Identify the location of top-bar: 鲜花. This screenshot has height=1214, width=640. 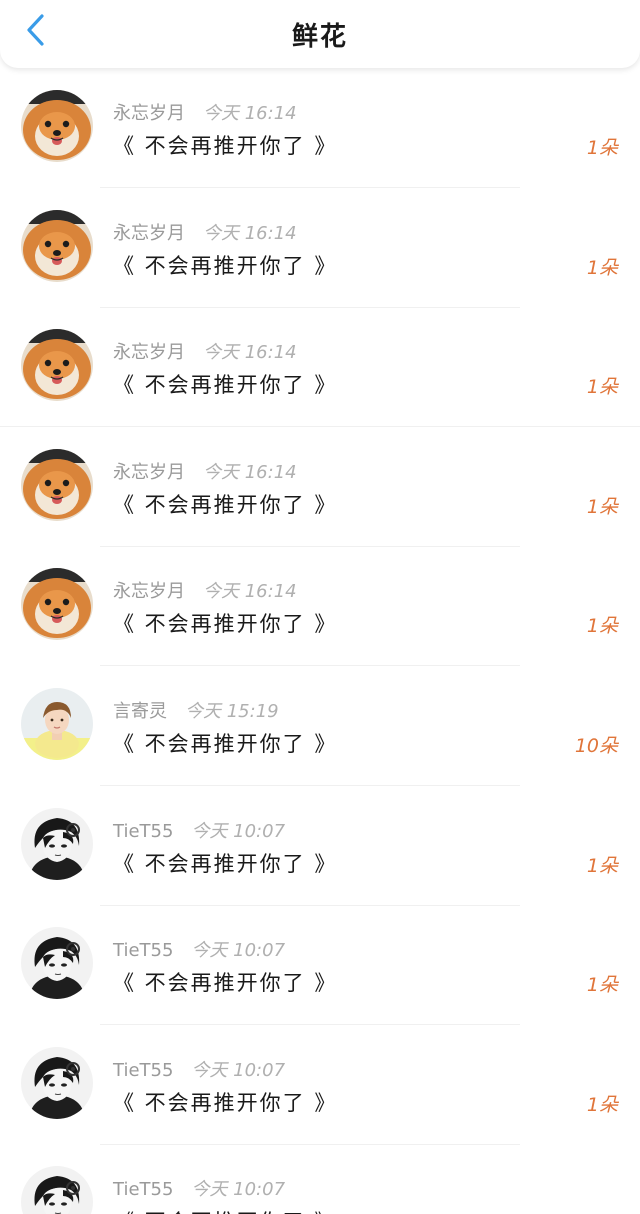
(320, 34).